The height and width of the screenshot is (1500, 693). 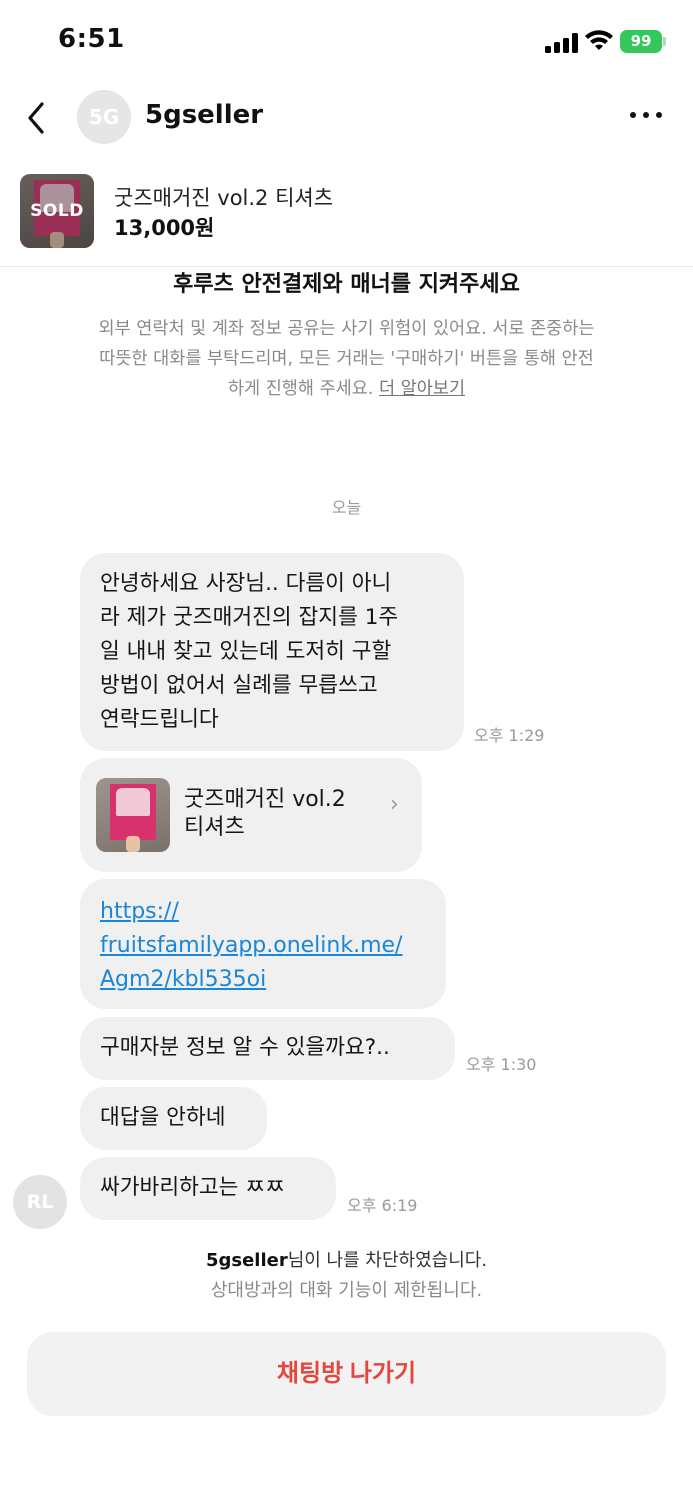 I want to click on message-line: 라 제가 굿즈매거진의 잡지를 1주, so click(x=249, y=617).